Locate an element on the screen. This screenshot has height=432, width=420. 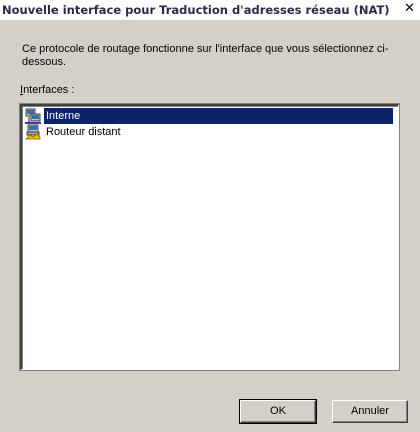
close-icon: ✕ is located at coordinates (409, 8).